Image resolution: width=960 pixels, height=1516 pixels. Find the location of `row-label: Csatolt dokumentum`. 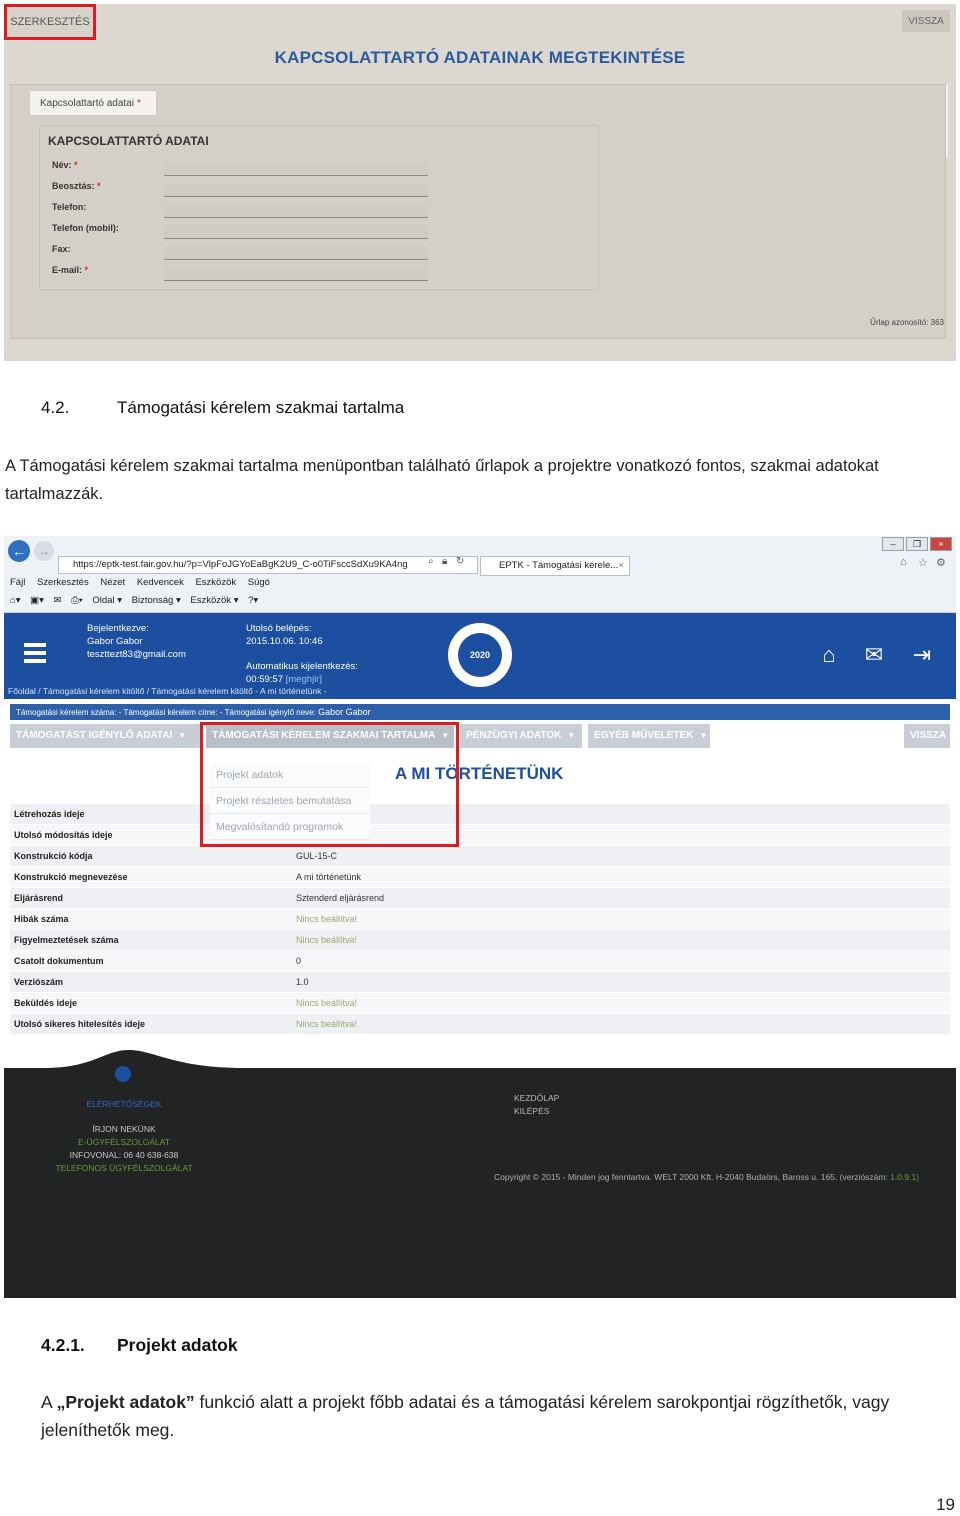

row-label: Csatolt dokumentum is located at coordinates (59, 961).